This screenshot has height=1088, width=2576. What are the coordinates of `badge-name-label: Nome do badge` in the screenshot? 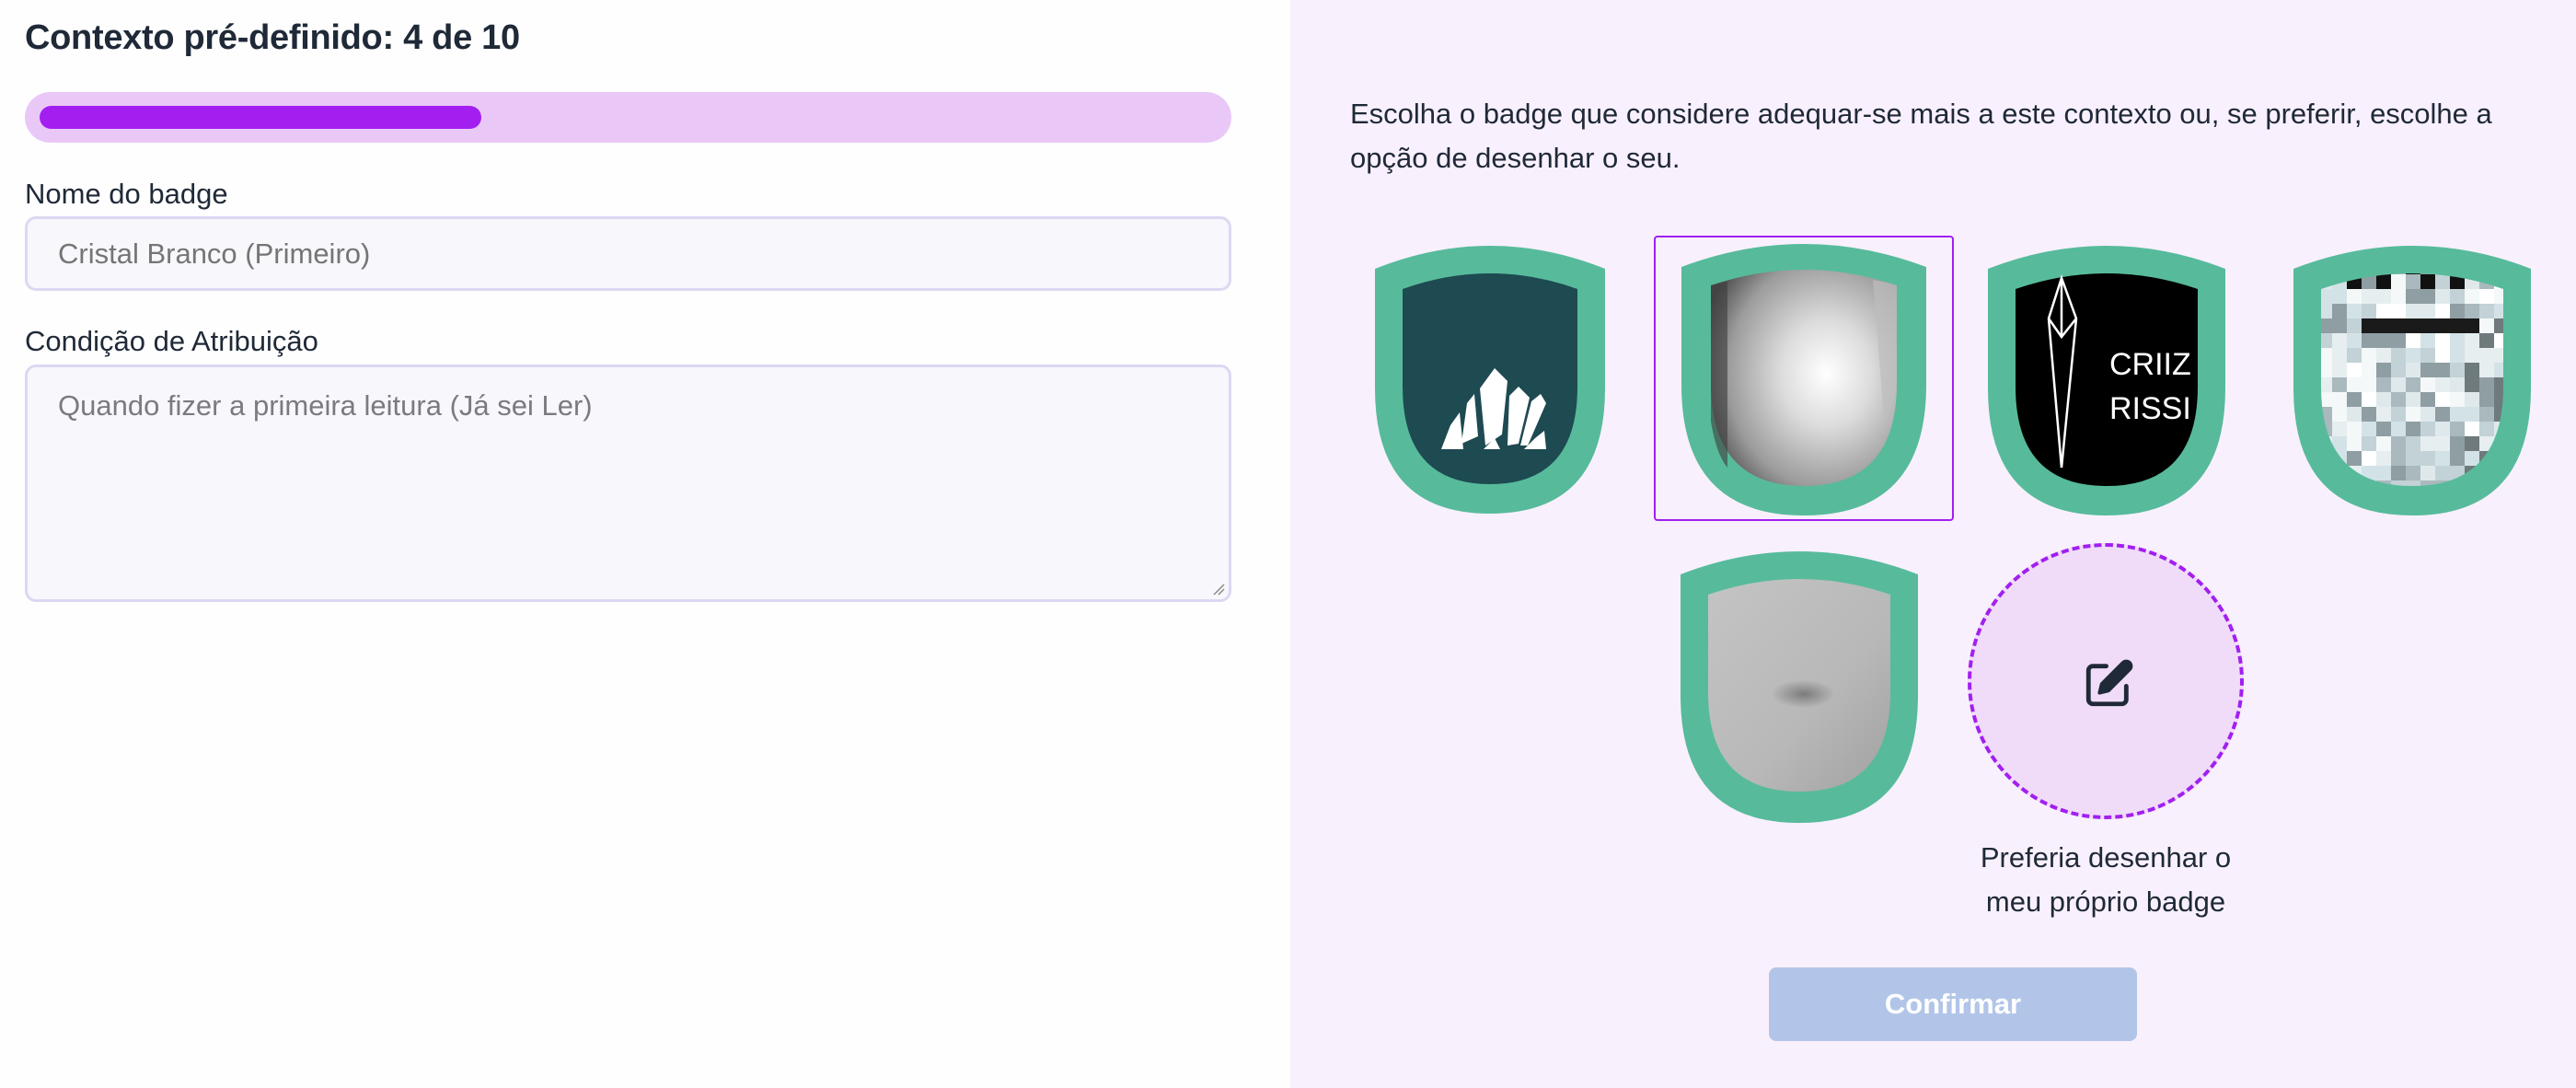 It's located at (126, 194).